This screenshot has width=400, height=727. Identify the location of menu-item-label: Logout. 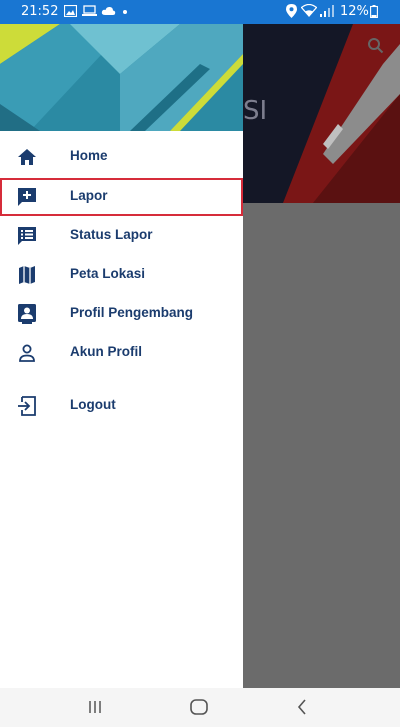
(93, 404).